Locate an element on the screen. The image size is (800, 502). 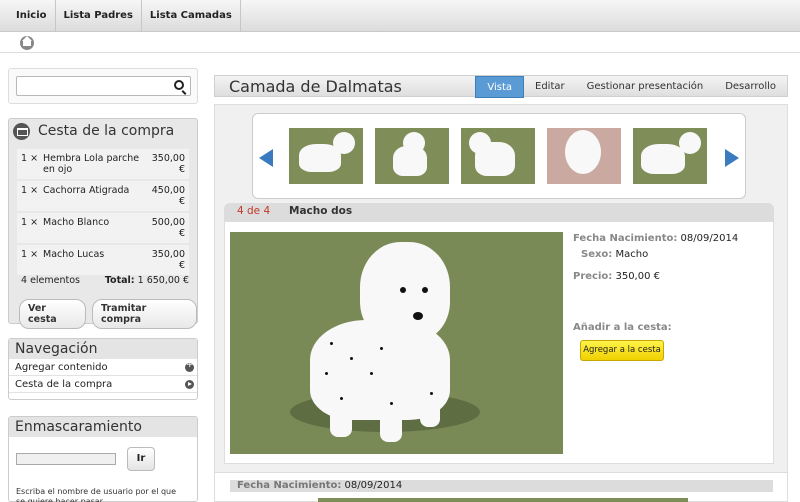
cart-item: 1 × Macho Blanco 500,00 € is located at coordinates (103, 228).